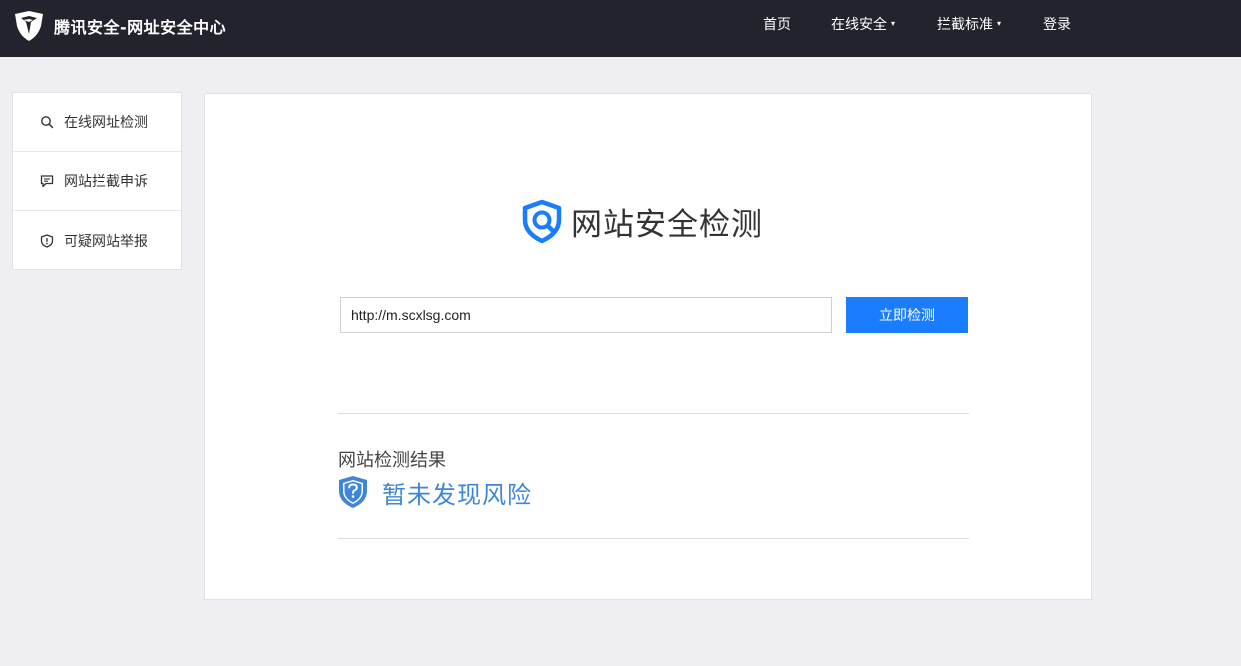 This screenshot has height=666, width=1241. Describe the element at coordinates (140, 27) in the screenshot. I see `brand-name: 腾讯安全-网址安全中心` at that location.